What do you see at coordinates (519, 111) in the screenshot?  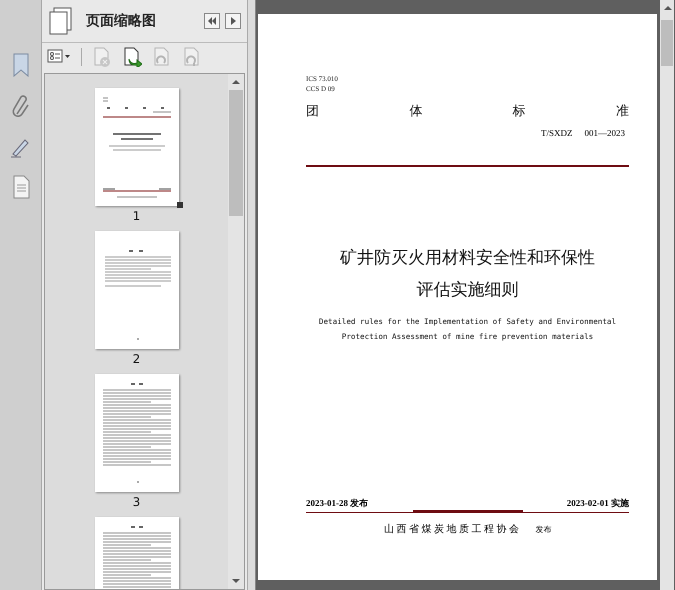 I see `standard-type-char: 标` at bounding box center [519, 111].